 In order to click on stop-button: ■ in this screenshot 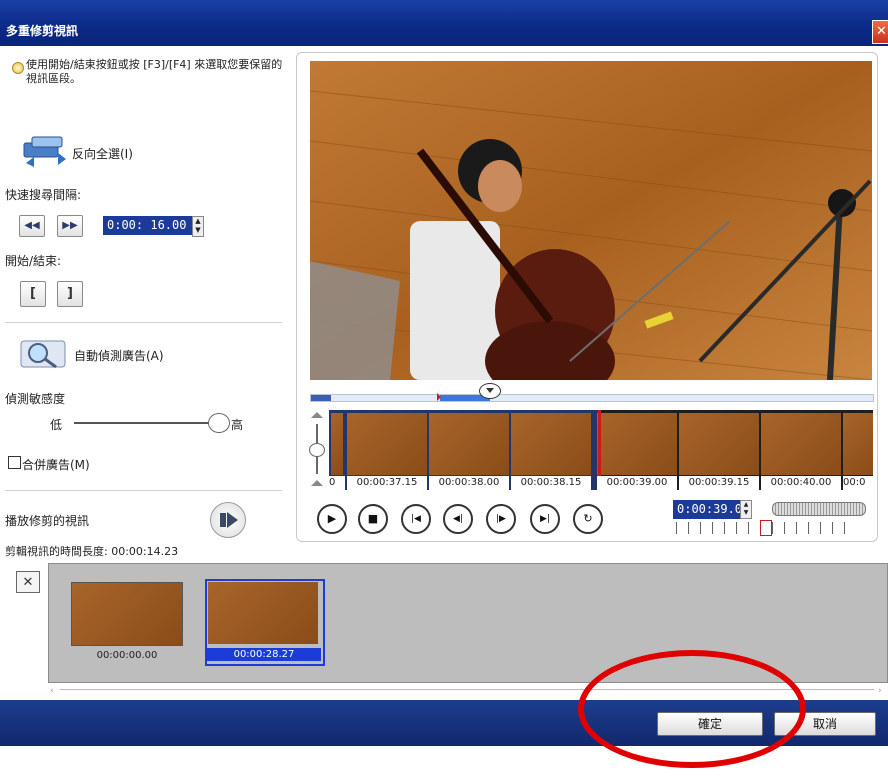, I will do `click(373, 519)`.